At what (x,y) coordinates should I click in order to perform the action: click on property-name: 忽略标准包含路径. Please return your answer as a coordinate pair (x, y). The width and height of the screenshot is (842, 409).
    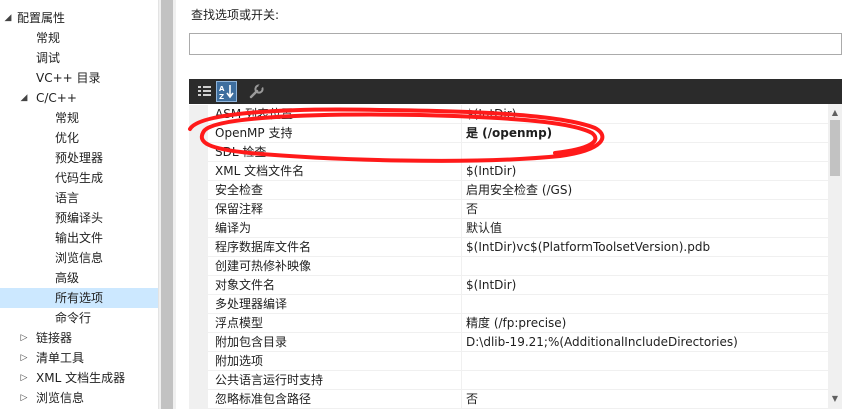
    Looking at the image, I should click on (263, 399).